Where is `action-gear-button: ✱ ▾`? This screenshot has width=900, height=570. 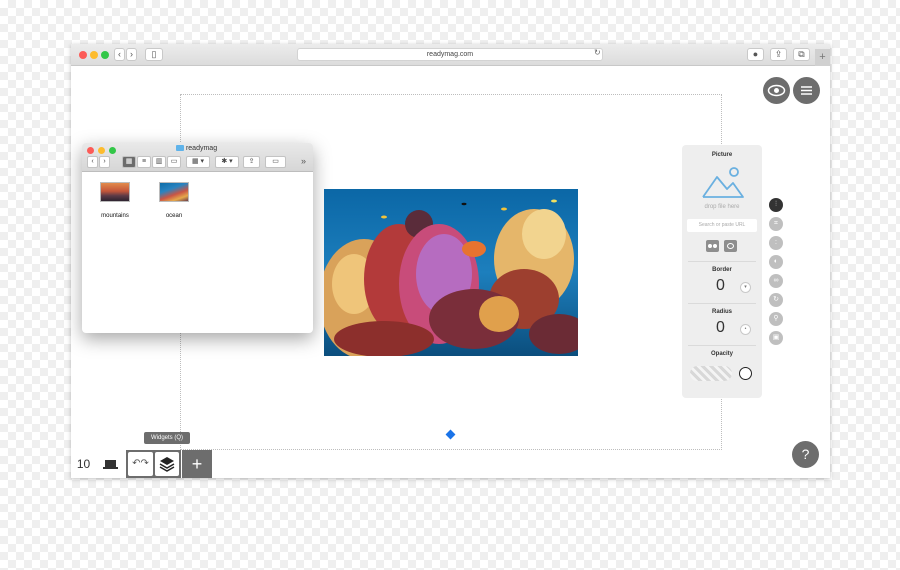
action-gear-button: ✱ ▾ is located at coordinates (227, 162).